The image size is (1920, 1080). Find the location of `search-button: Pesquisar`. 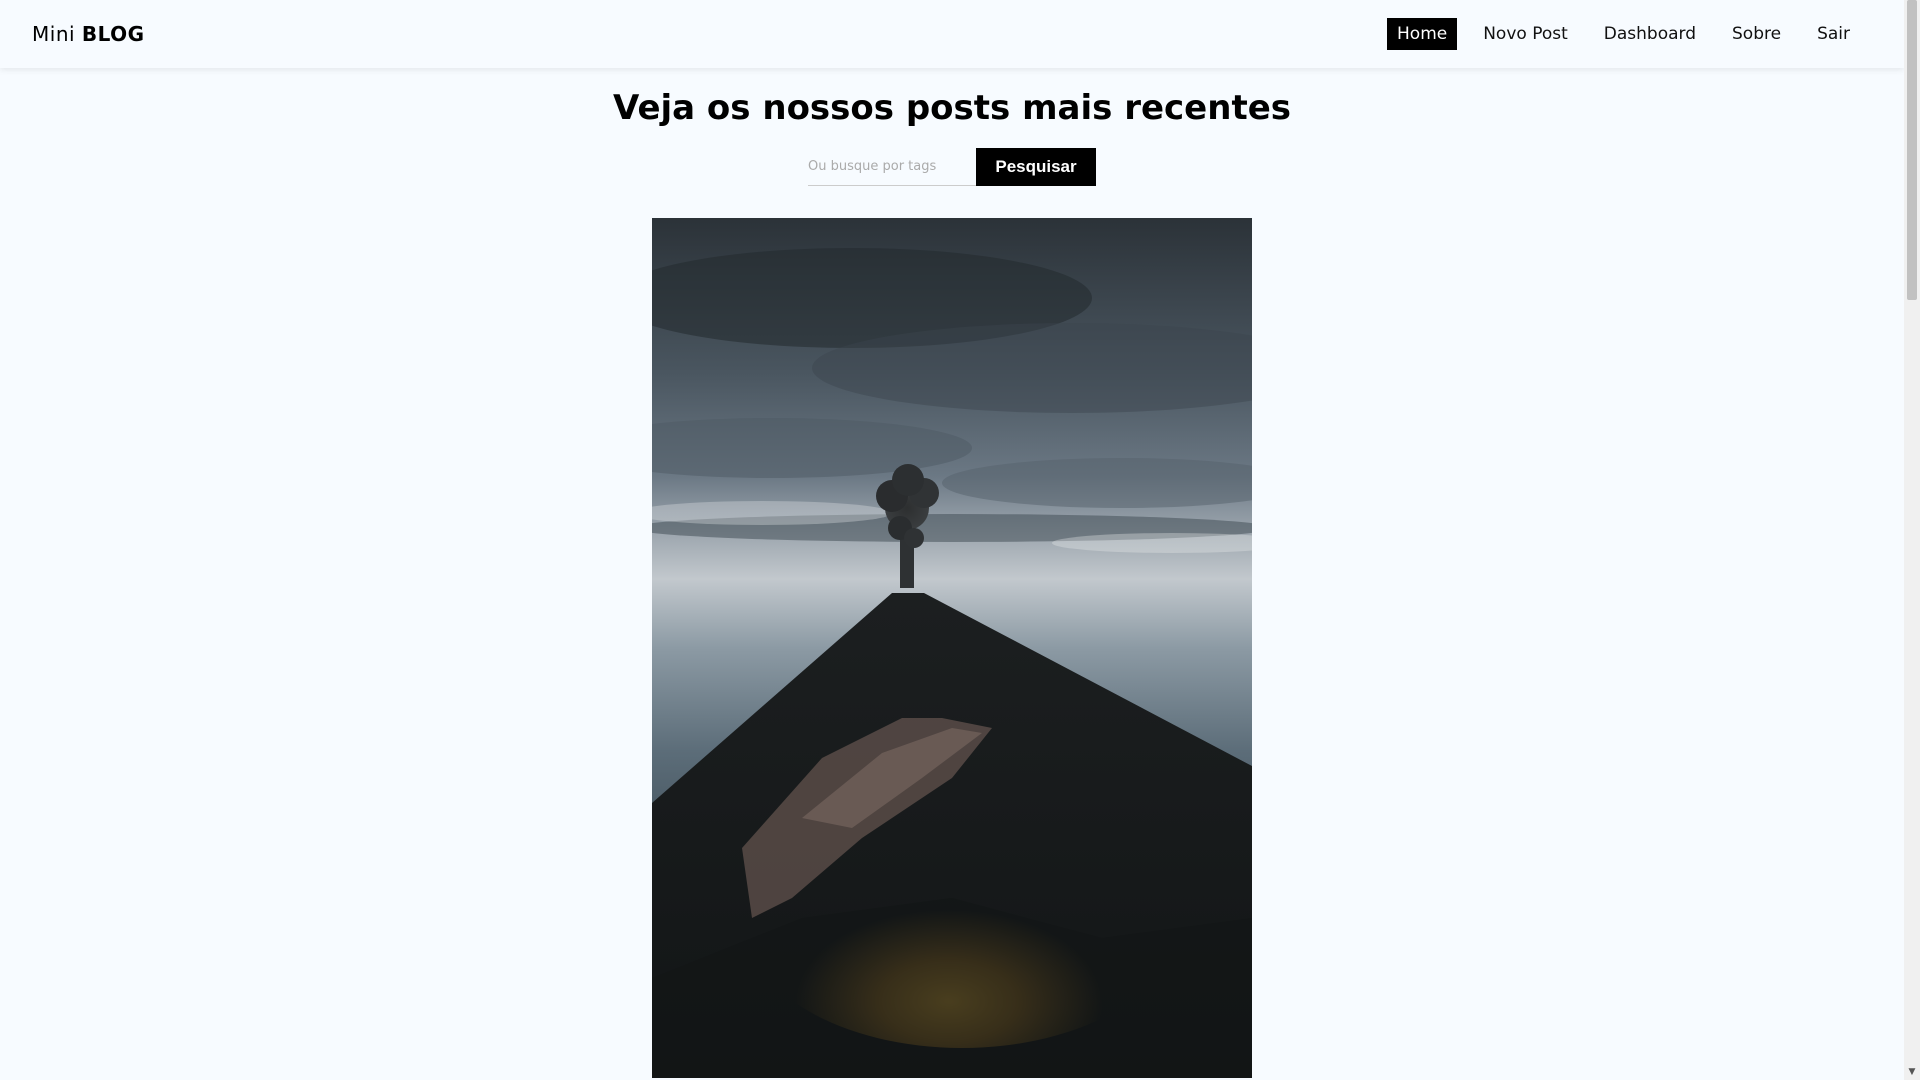

search-button: Pesquisar is located at coordinates (1036, 167).